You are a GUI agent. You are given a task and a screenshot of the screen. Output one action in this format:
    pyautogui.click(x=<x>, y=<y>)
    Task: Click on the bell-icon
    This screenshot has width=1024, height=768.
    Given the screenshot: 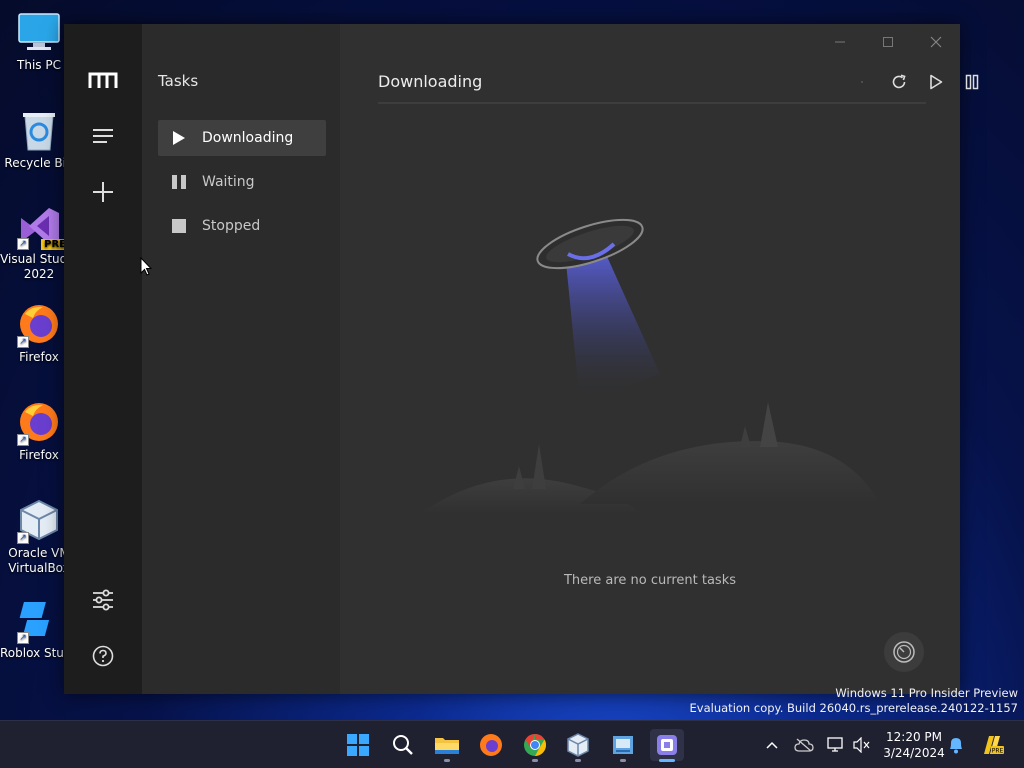 What is the action you would take?
    pyautogui.click(x=956, y=746)
    